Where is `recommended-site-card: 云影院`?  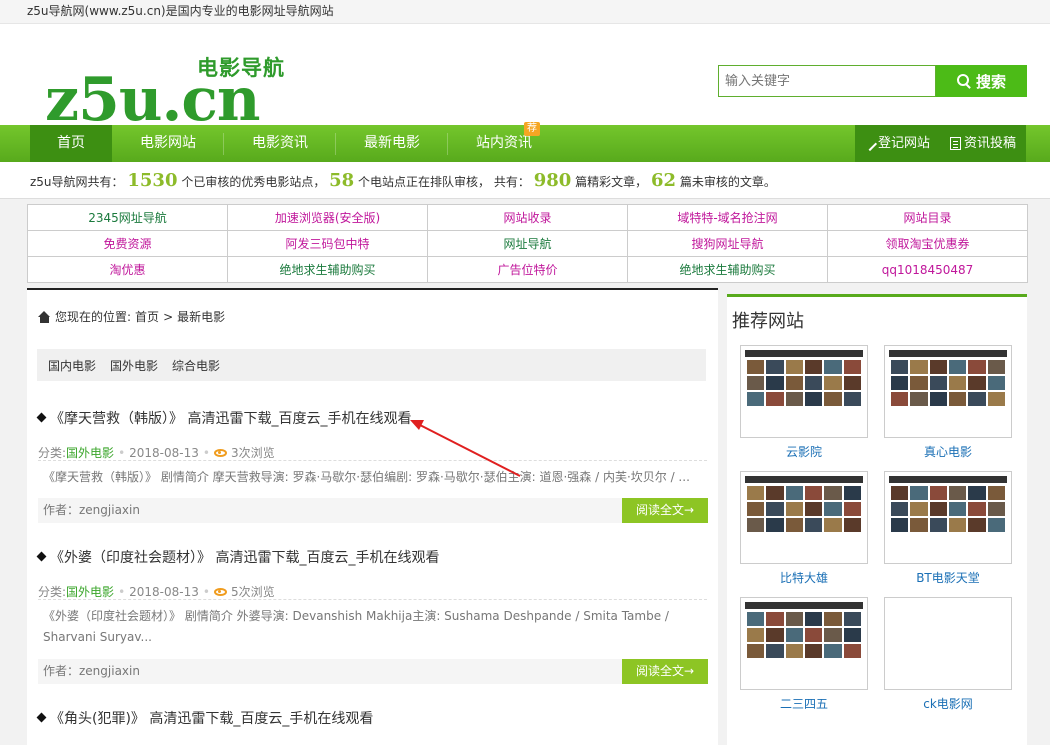 recommended-site-card: 云影院 is located at coordinates (804, 402).